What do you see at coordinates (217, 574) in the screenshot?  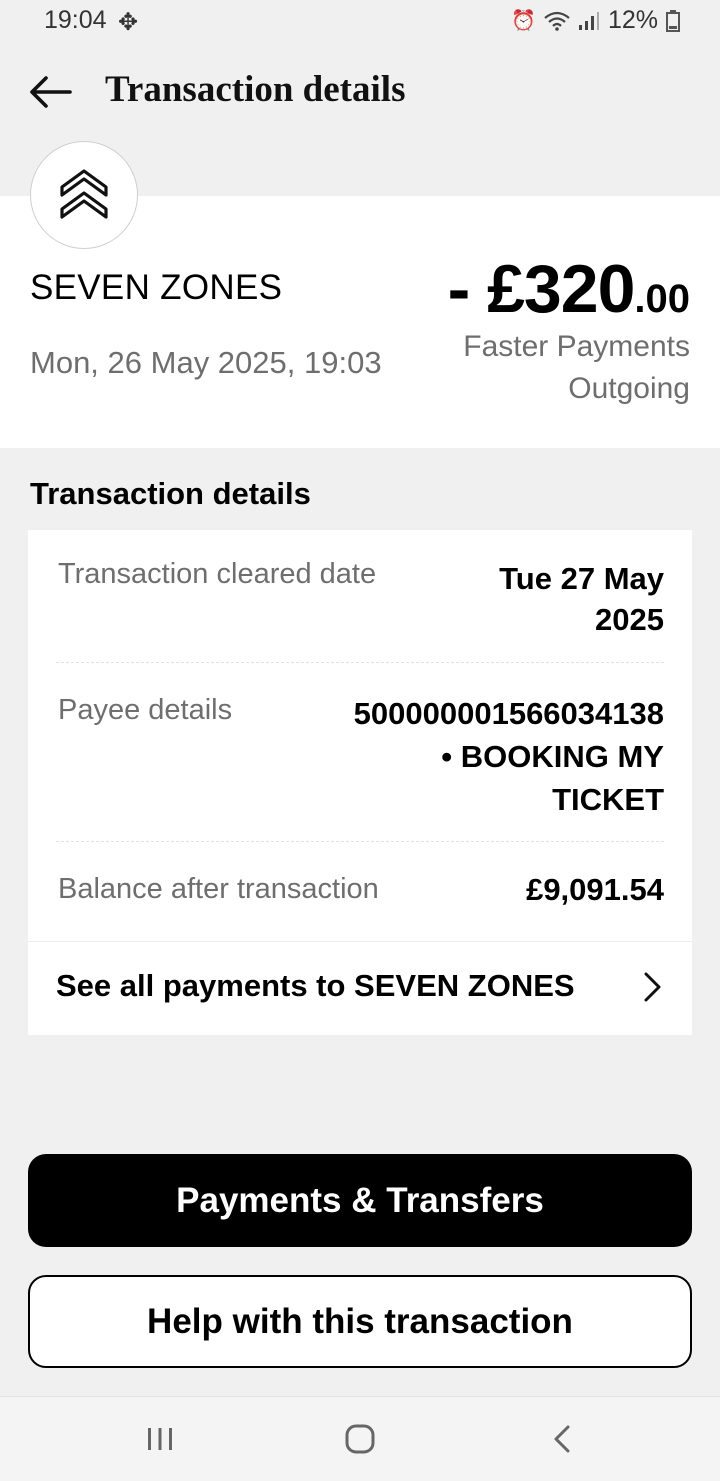 I see `cleared-date-label: Transaction cleared date` at bounding box center [217, 574].